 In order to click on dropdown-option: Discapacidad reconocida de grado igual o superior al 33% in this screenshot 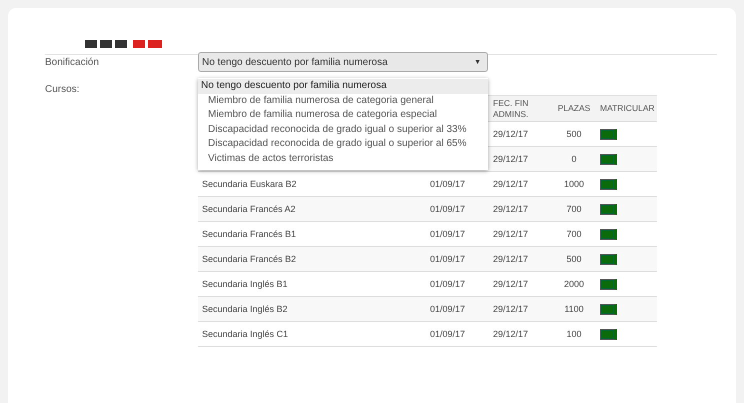, I will do `click(343, 130)`.